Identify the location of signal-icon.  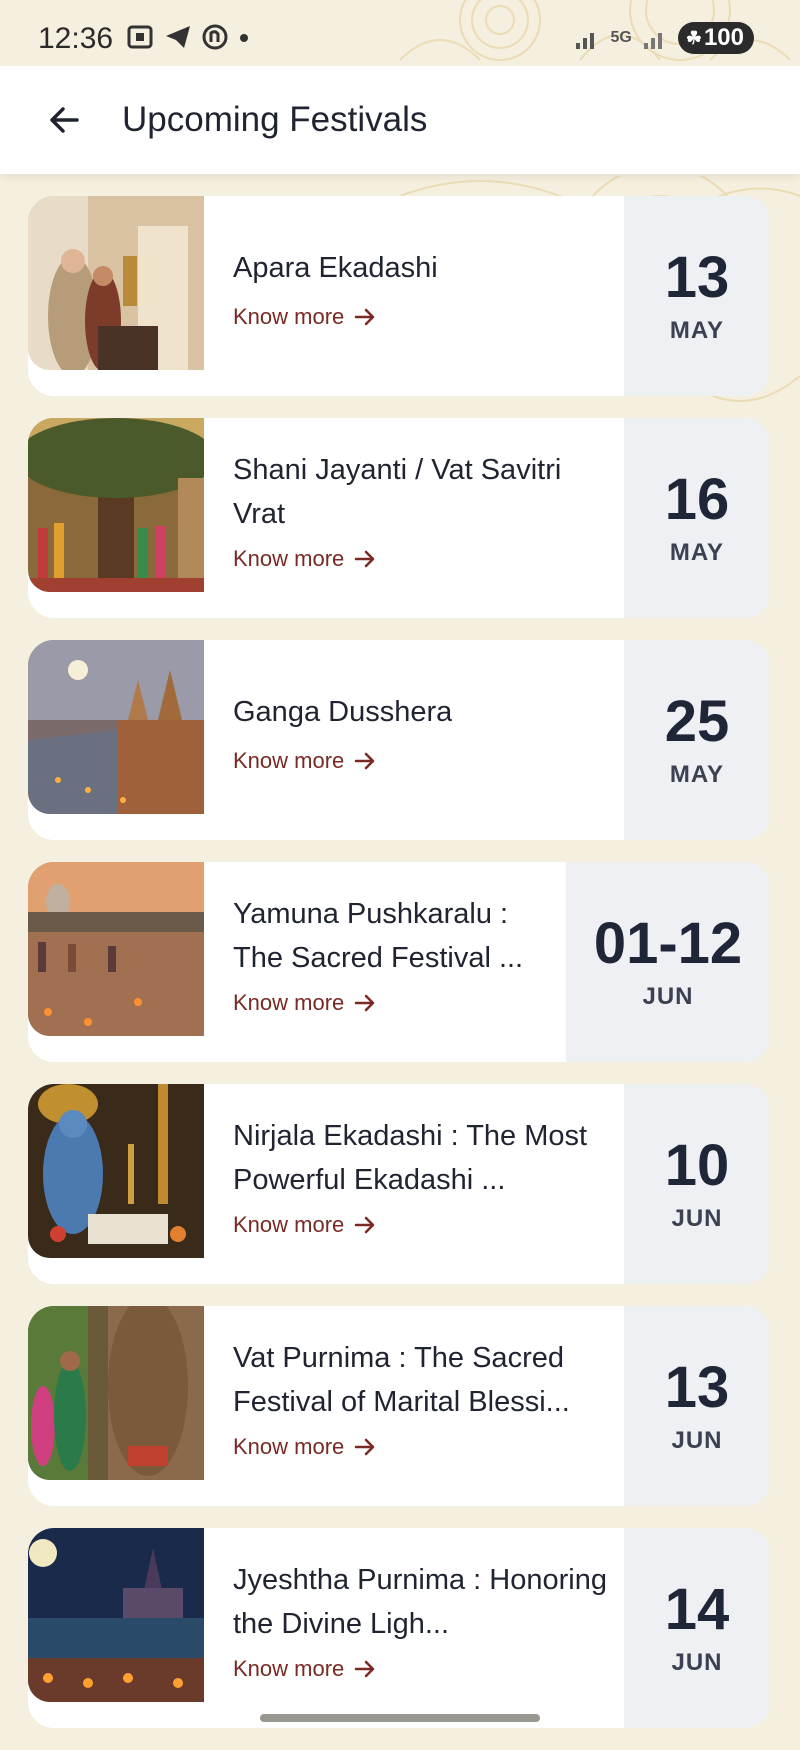
(585, 41).